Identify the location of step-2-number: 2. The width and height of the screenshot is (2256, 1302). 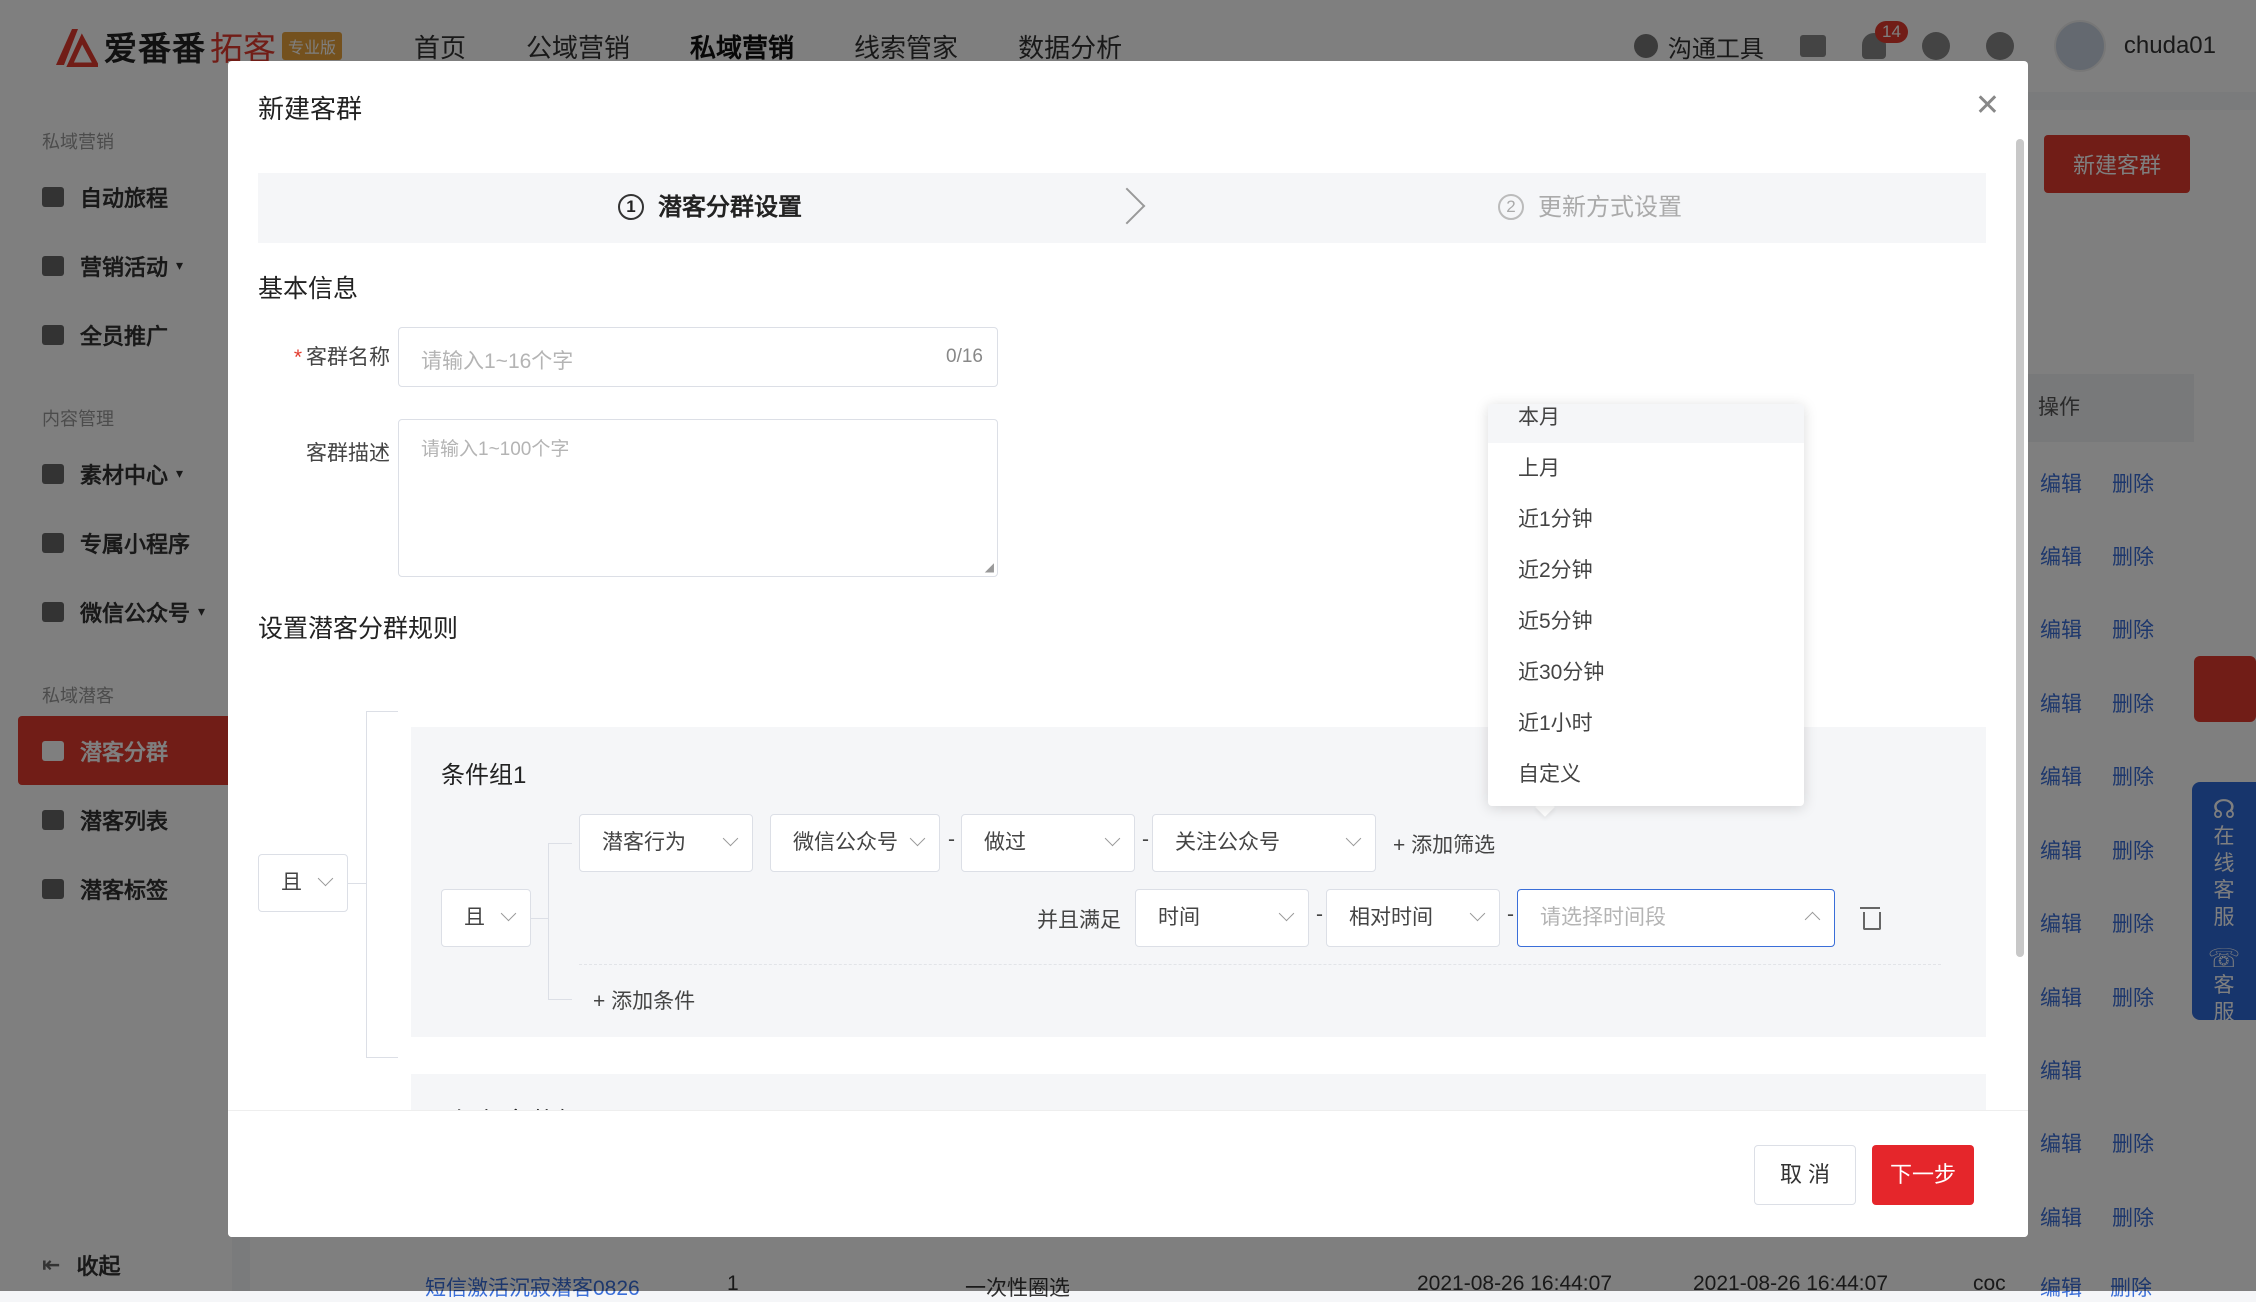
(1511, 206).